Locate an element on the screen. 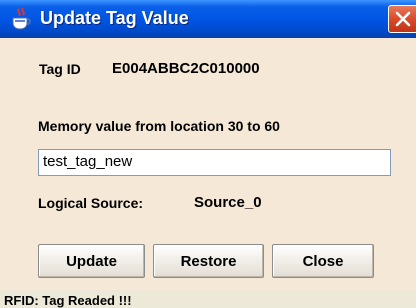 This screenshot has height=308, width=416. memory-range-label: Memory value from location 30 to 60 is located at coordinates (159, 126).